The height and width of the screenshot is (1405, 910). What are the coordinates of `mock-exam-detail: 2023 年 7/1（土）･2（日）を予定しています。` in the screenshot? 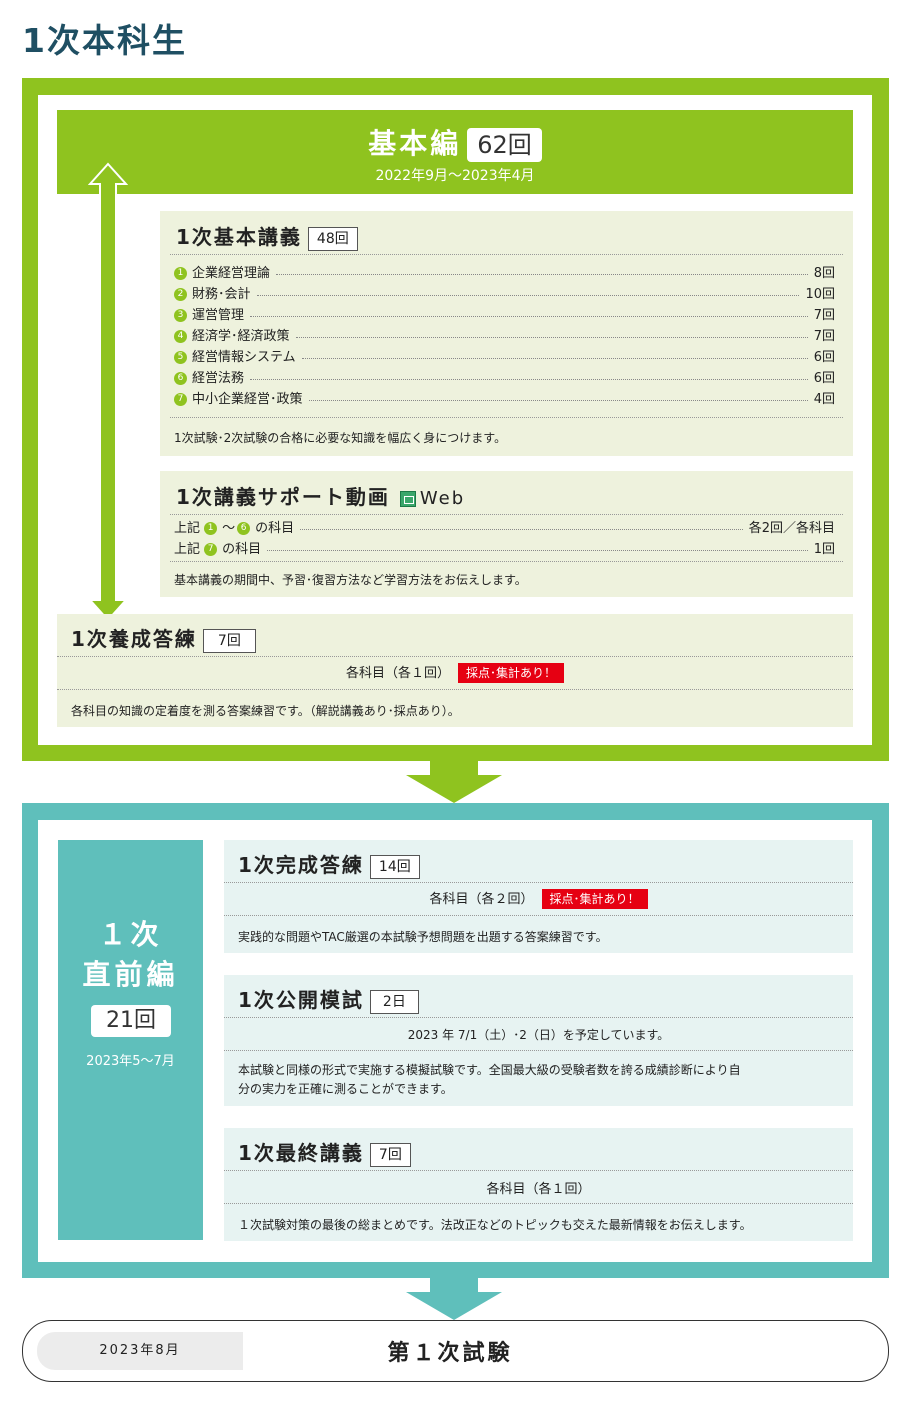 It's located at (538, 1035).